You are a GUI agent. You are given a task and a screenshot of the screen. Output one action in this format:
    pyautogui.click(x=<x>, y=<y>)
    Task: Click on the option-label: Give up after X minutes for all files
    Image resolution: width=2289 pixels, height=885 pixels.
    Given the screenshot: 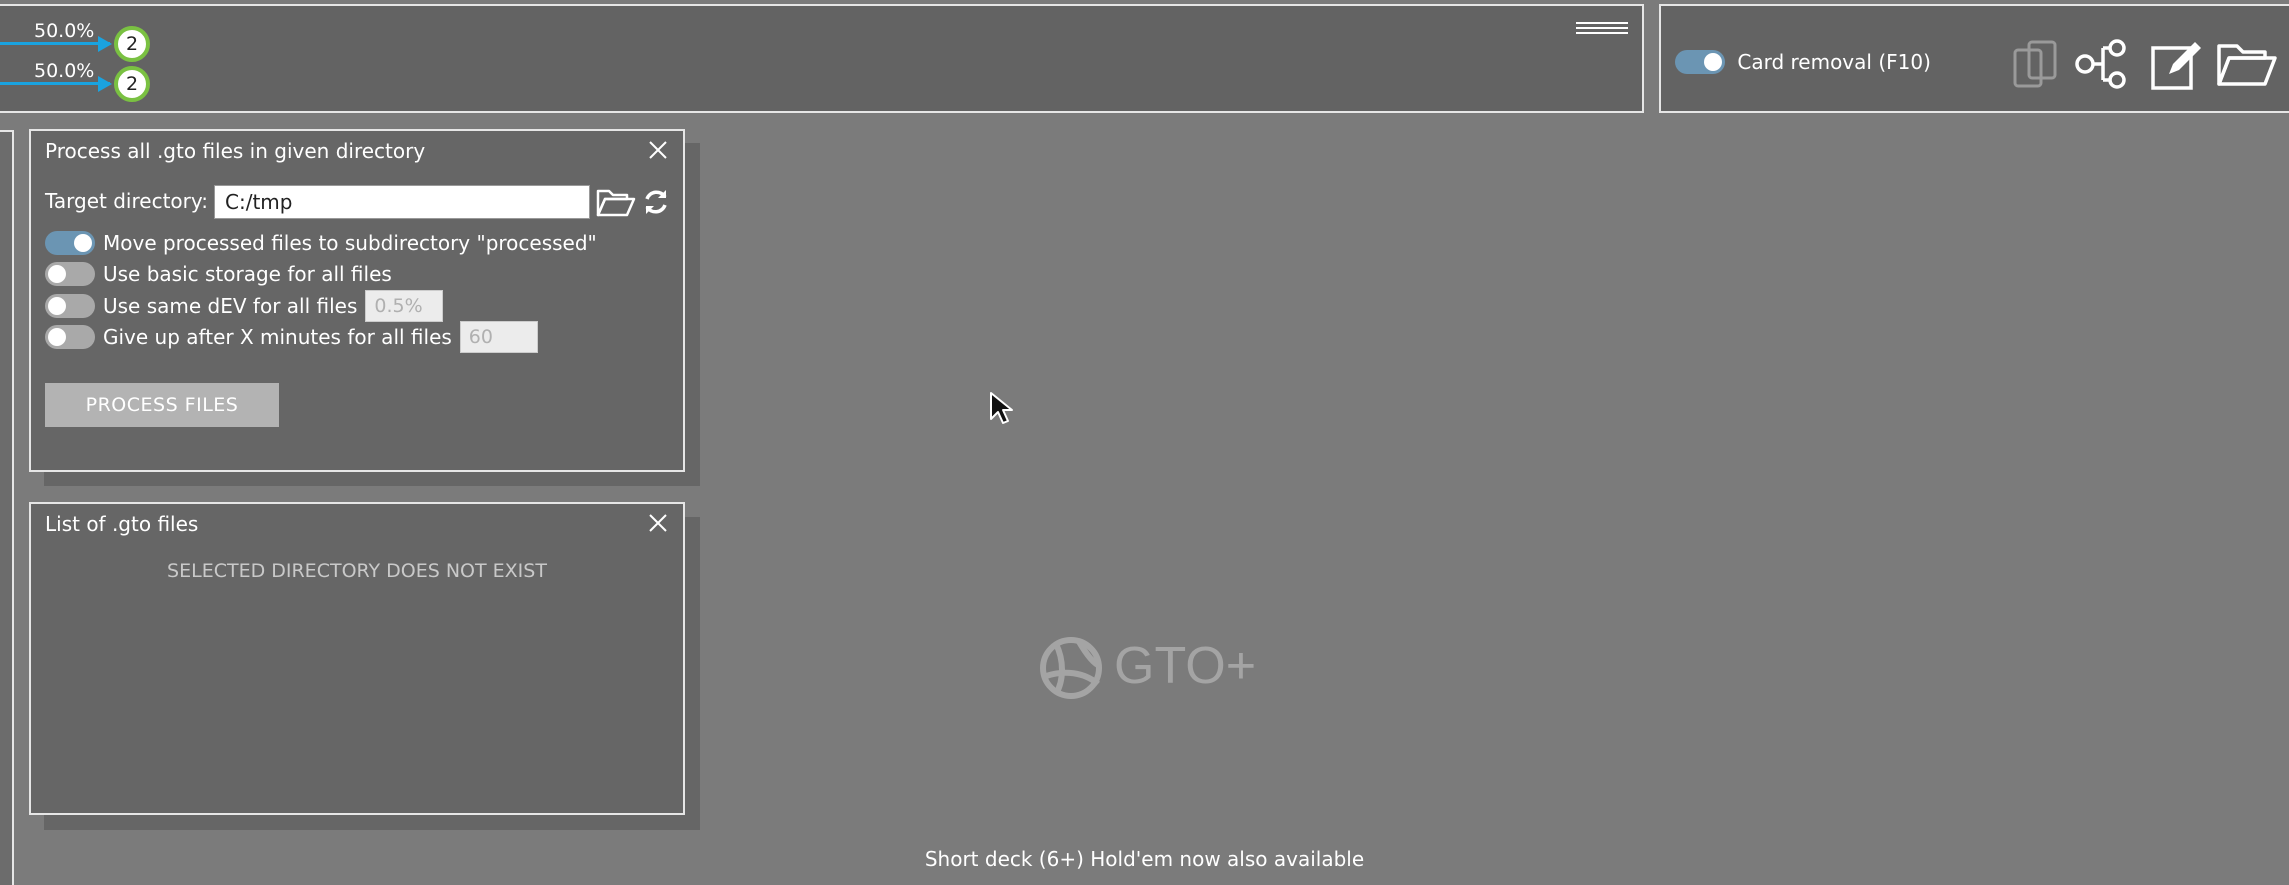 What is the action you would take?
    pyautogui.click(x=277, y=337)
    